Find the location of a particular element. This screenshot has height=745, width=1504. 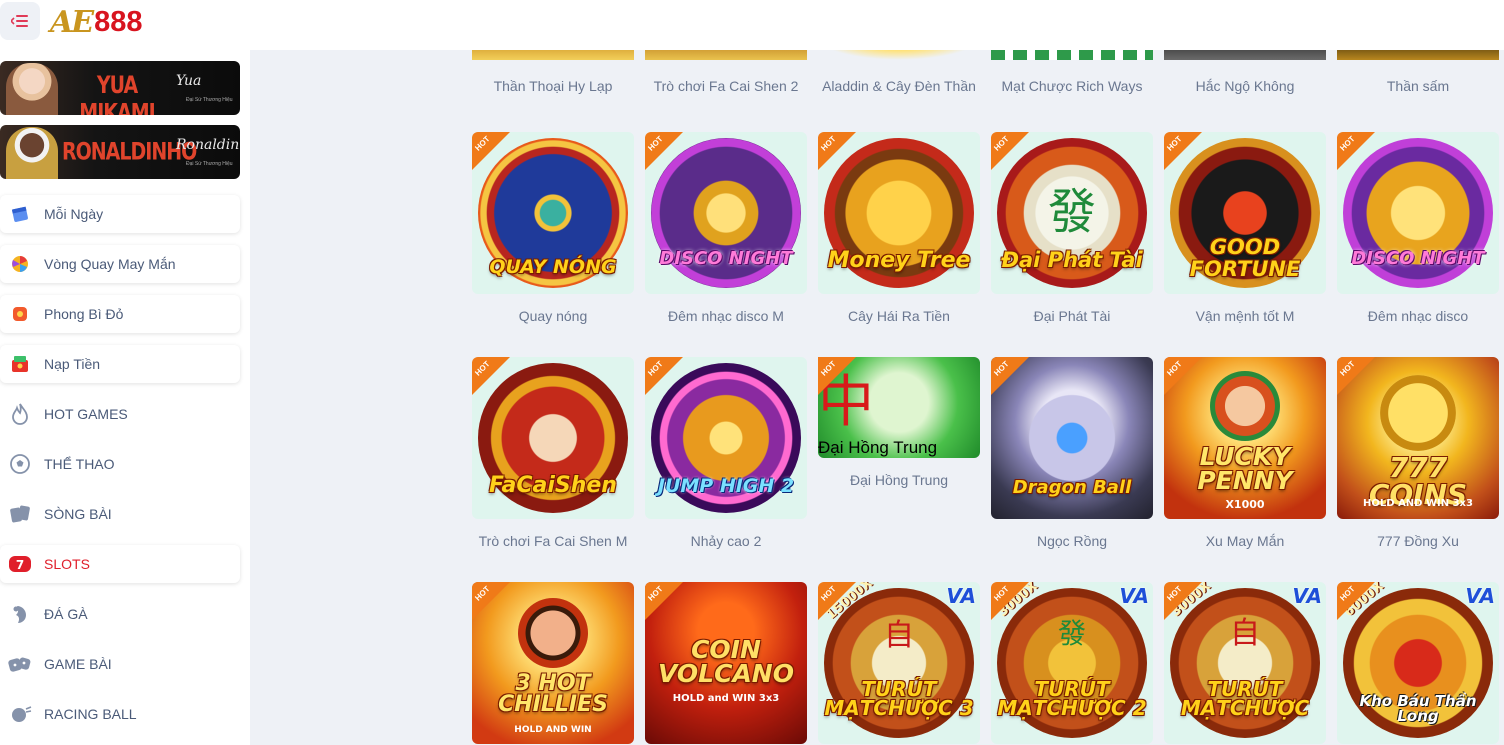

game-card: JUMP HIGH 2 HOT Nhảy cao 2 is located at coordinates (726, 454).